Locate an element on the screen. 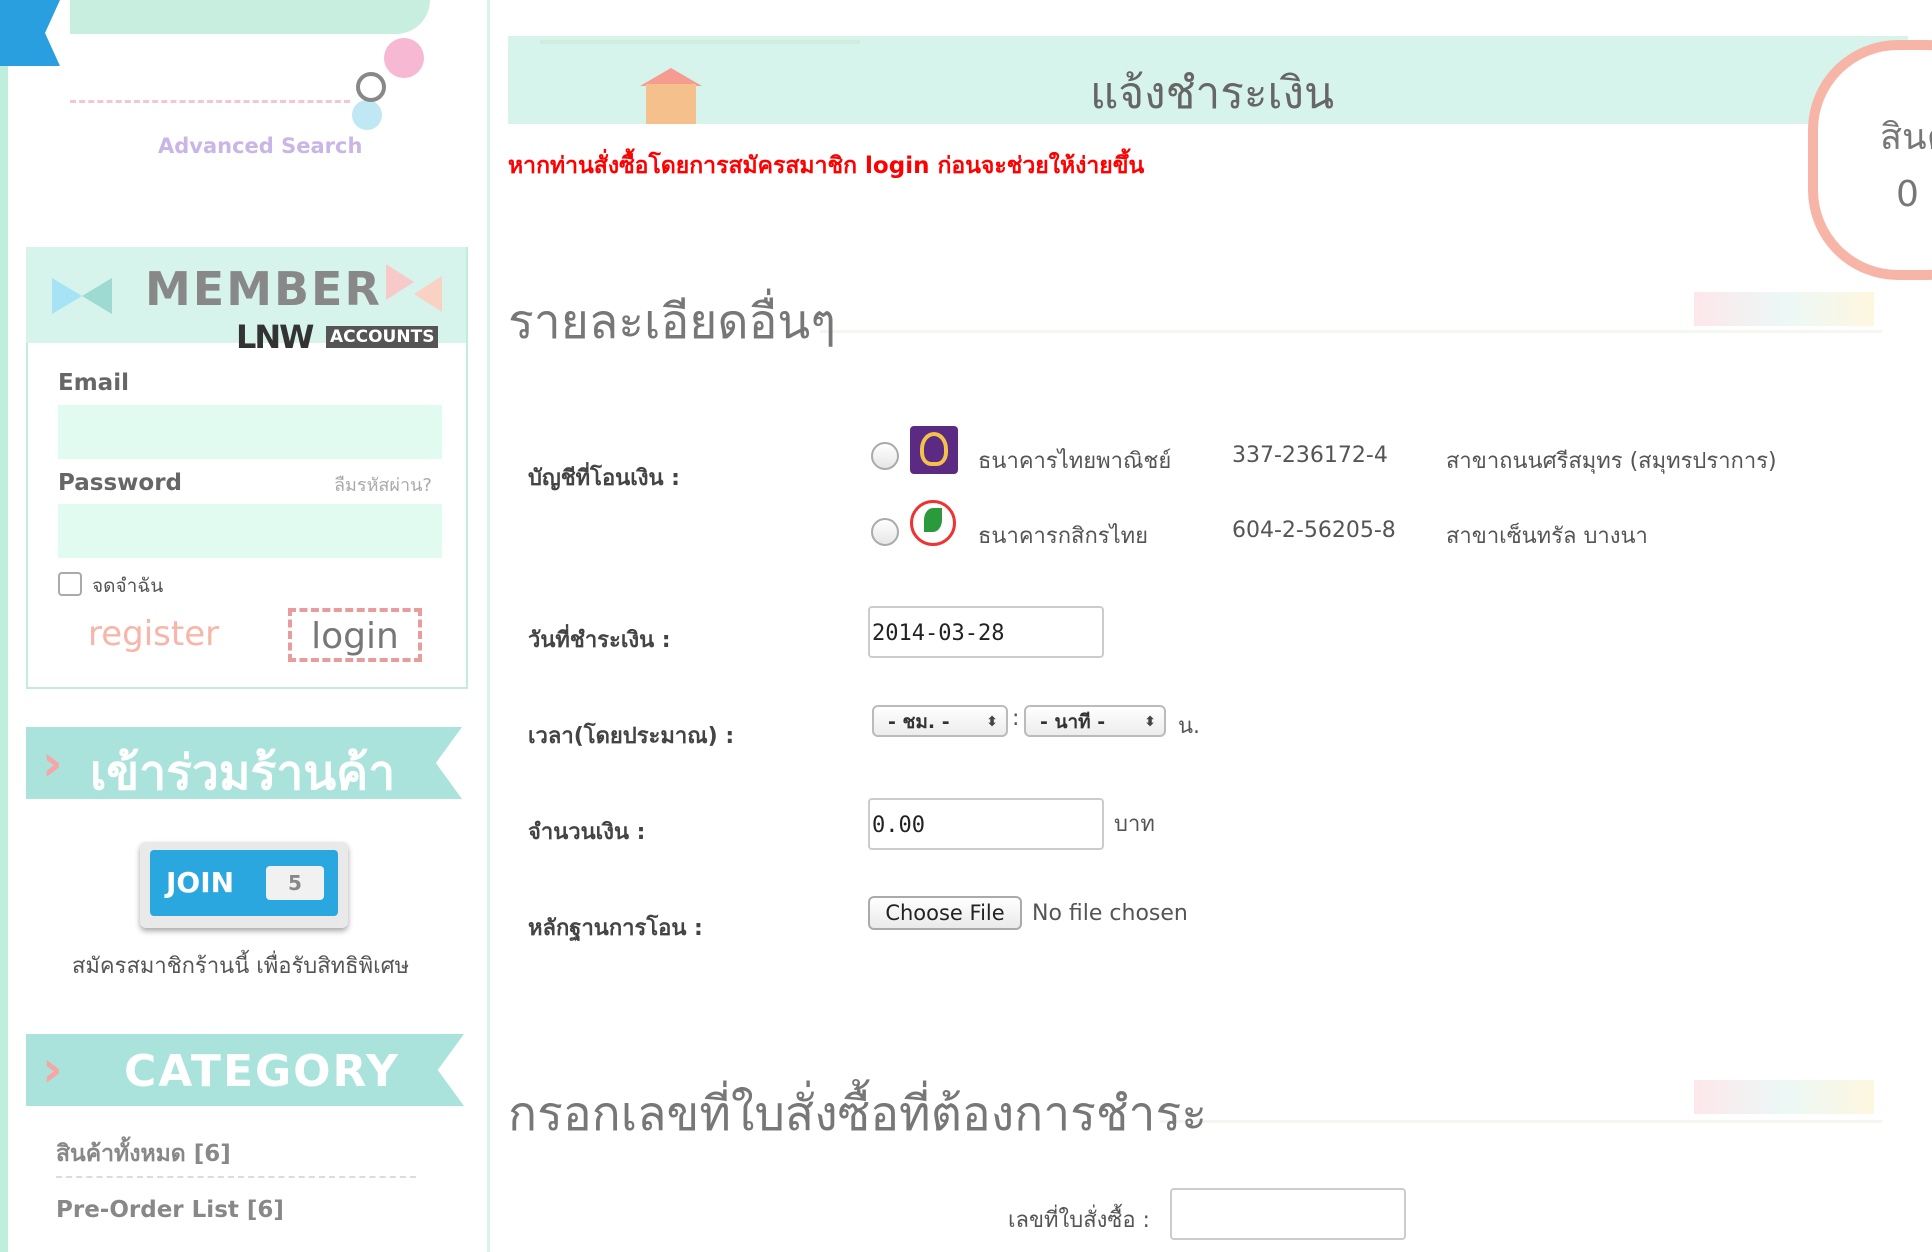  left-edge-strip is located at coordinates (4, 626).